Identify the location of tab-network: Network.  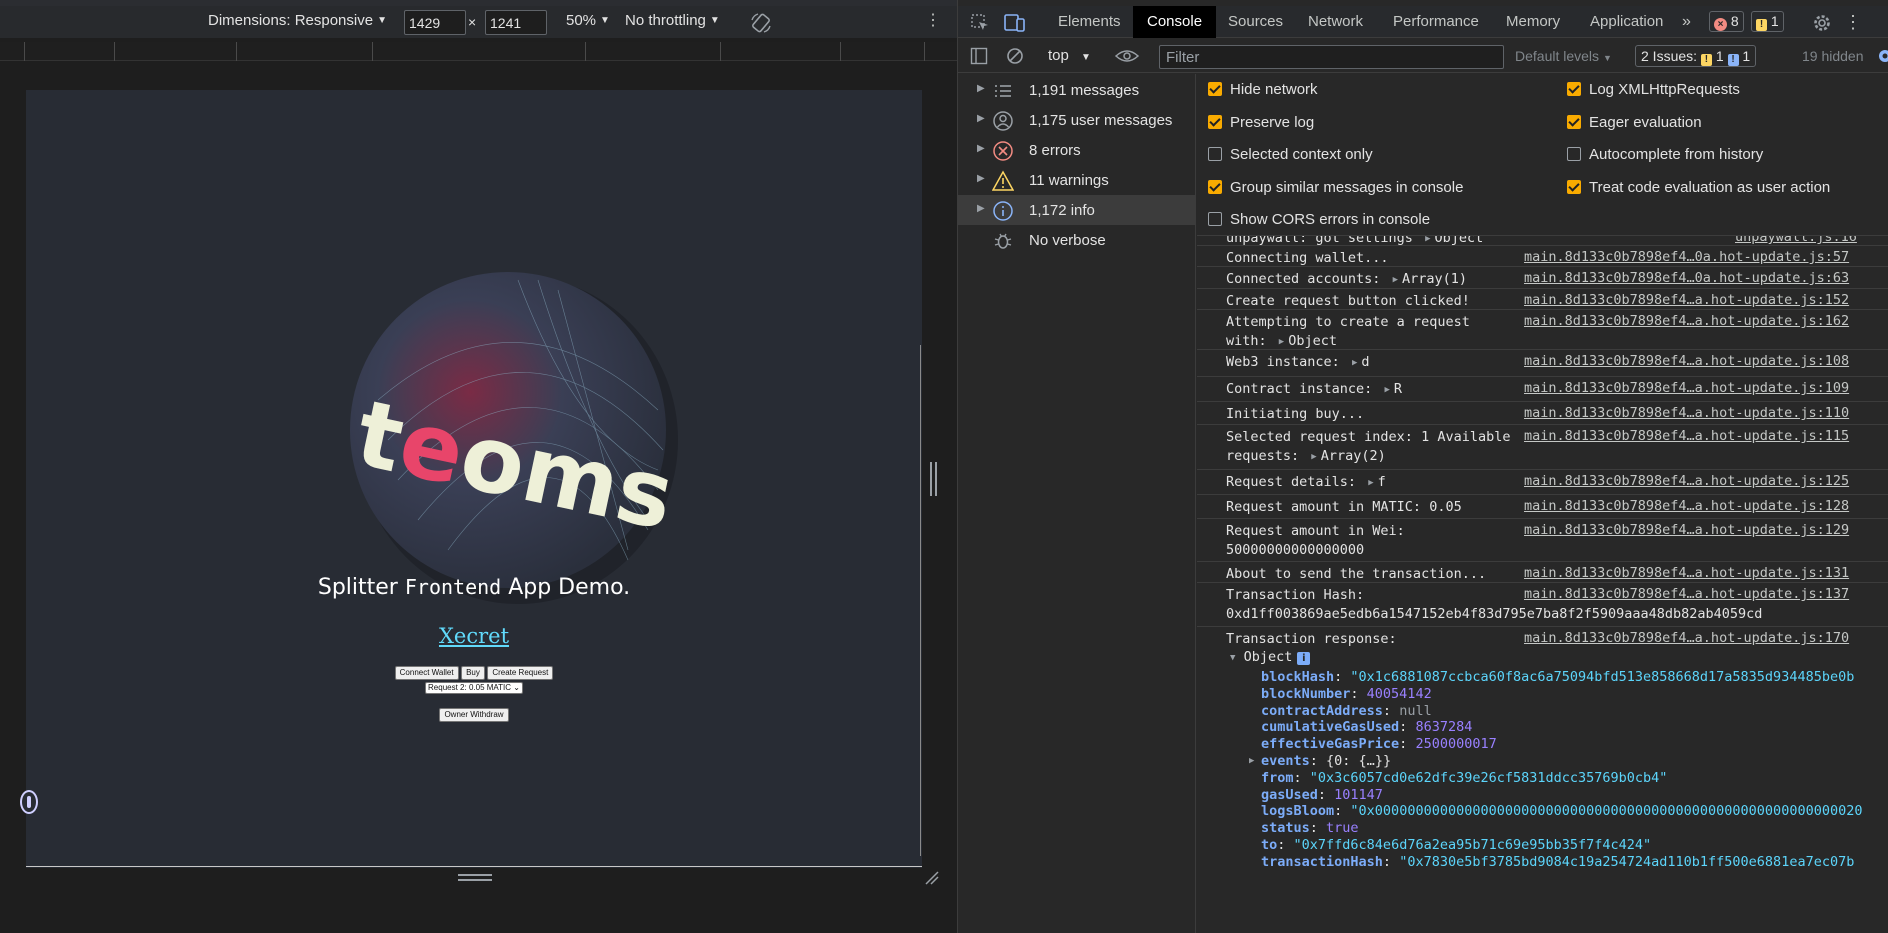
(1335, 22).